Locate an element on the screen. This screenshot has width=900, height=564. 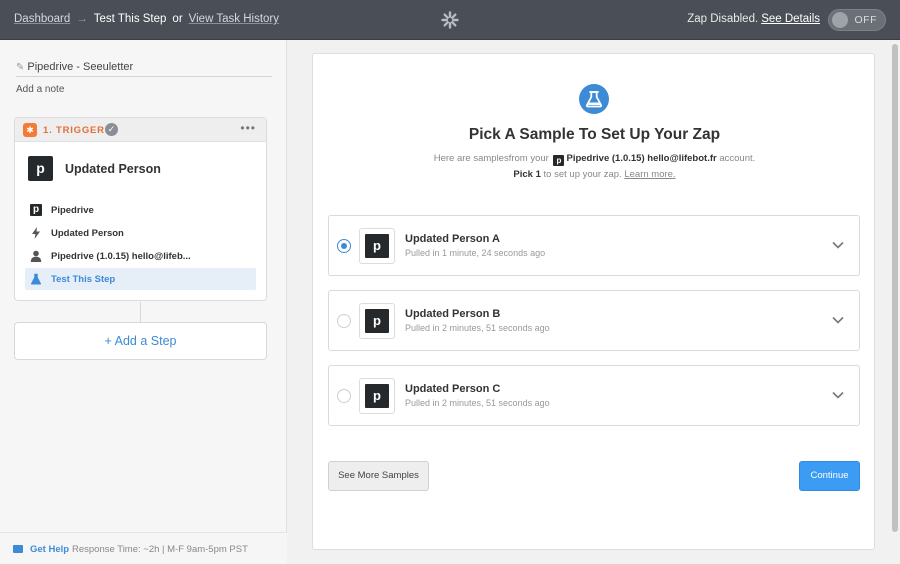
bolt-icon is located at coordinates (36, 233).